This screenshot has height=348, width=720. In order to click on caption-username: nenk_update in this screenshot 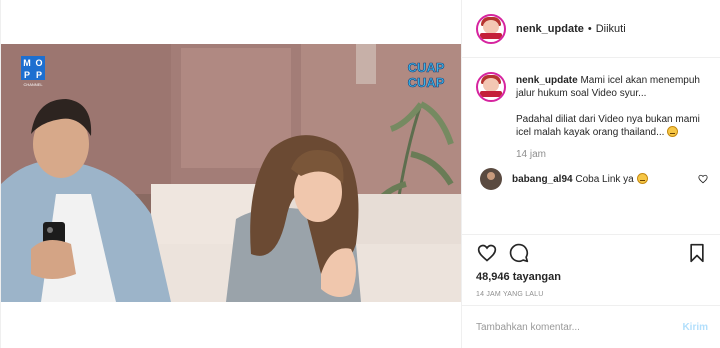, I will do `click(547, 80)`.